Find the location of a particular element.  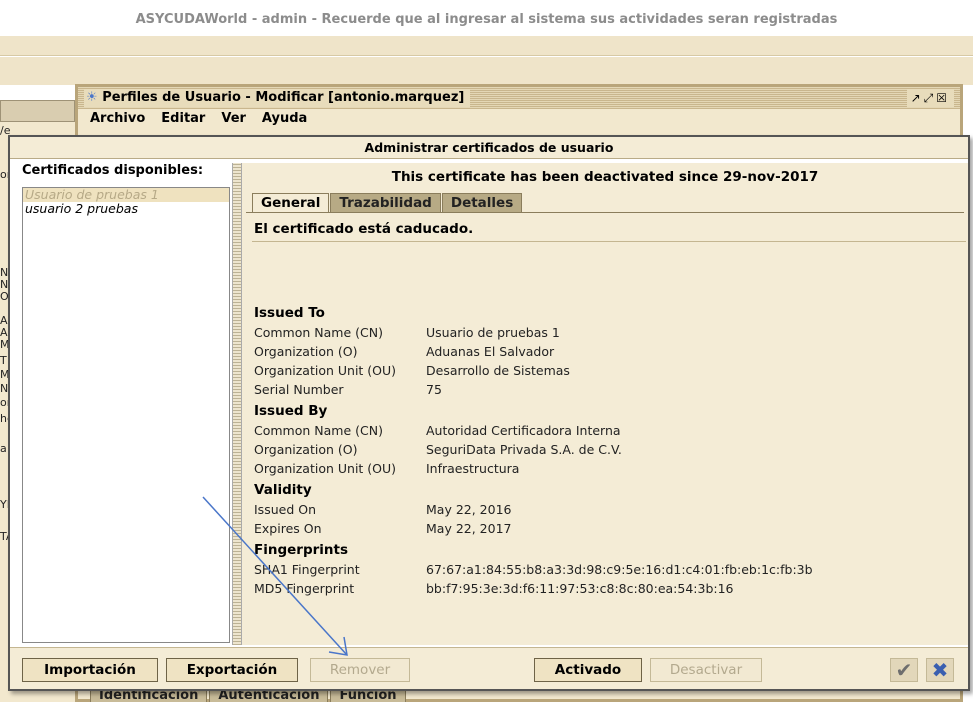

status-divider is located at coordinates (609, 241).